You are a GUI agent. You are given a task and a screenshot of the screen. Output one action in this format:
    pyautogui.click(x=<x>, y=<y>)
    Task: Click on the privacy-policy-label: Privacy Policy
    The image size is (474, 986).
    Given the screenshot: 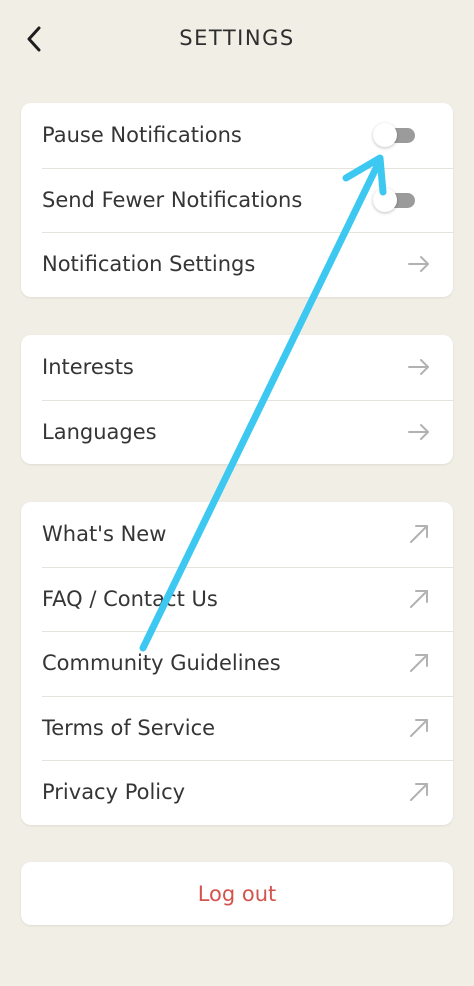 What is the action you would take?
    pyautogui.click(x=114, y=792)
    